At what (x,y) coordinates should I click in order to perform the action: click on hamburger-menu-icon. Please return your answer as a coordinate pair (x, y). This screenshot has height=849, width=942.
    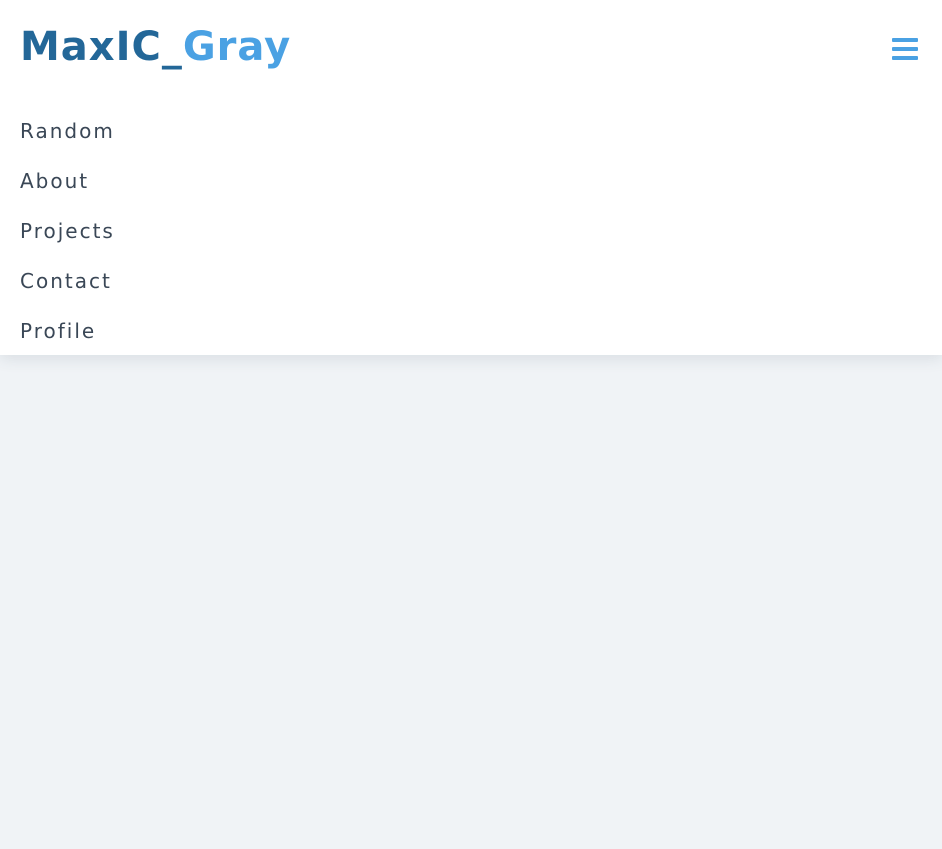
    Looking at the image, I should click on (905, 49).